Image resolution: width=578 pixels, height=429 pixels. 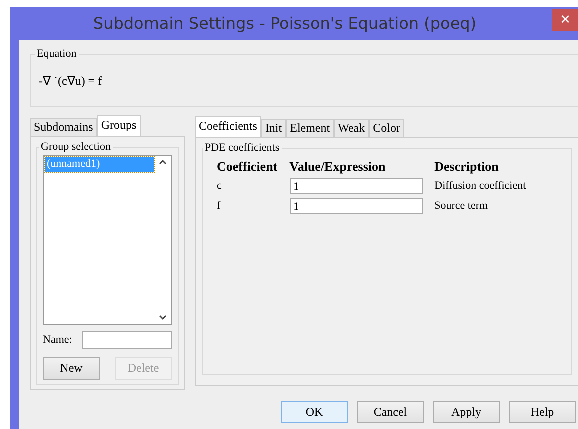 What do you see at coordinates (71, 368) in the screenshot?
I see `group-button: New` at bounding box center [71, 368].